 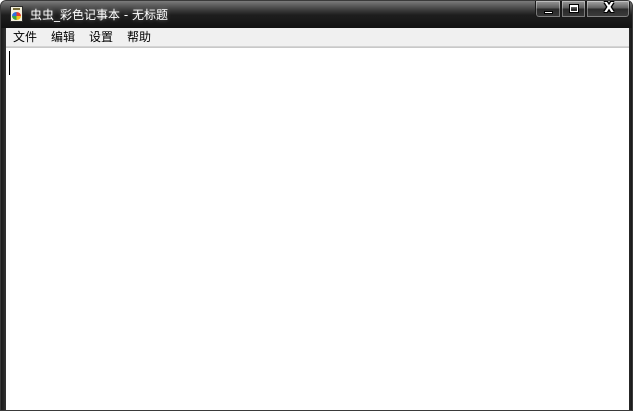 I want to click on maximize-icon, so click(x=574, y=8).